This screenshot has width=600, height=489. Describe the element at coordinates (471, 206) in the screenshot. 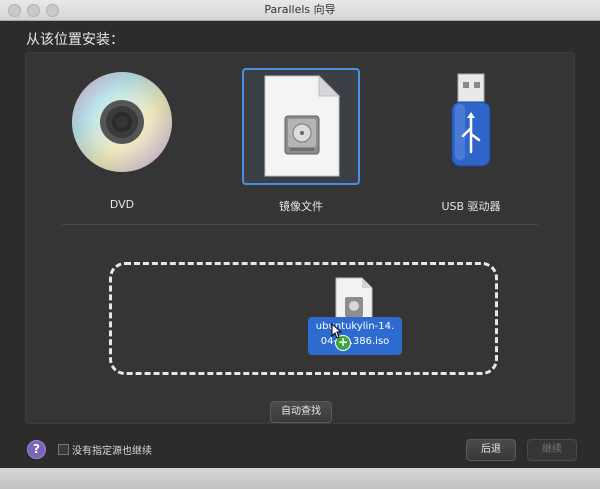

I see `option-label: USB 驱动器` at that location.